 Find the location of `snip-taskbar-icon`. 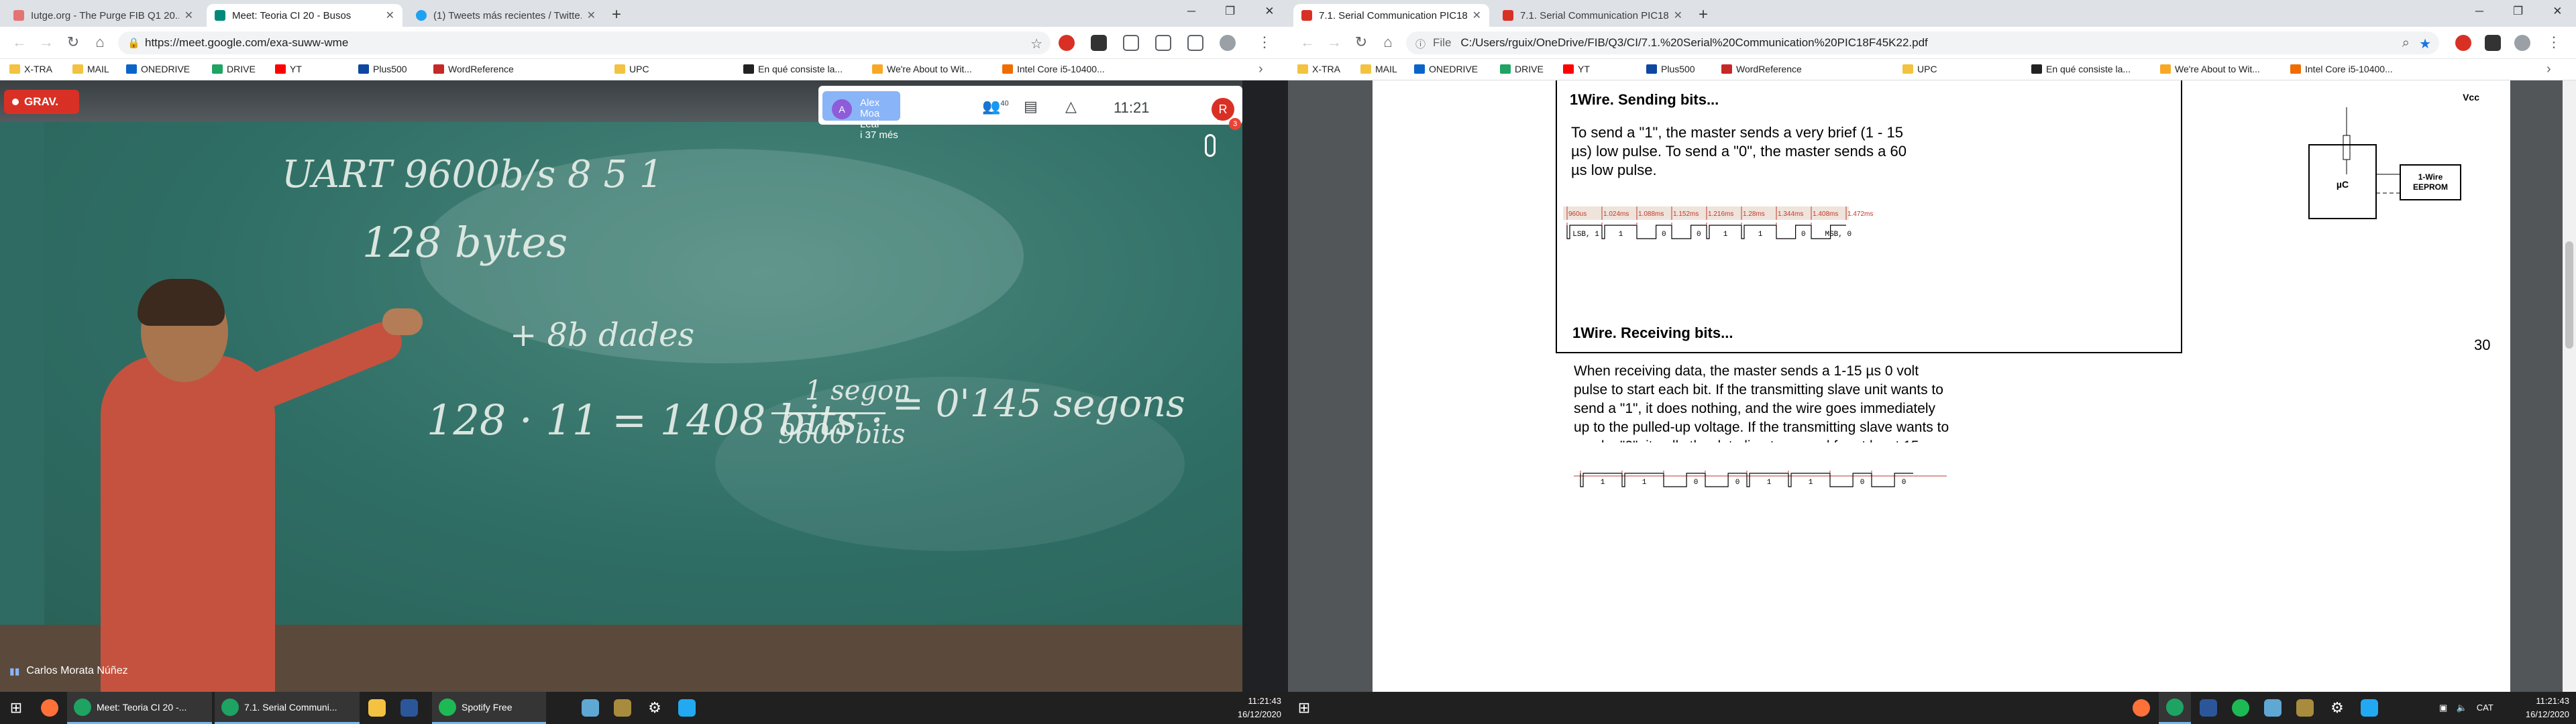

snip-taskbar-icon is located at coordinates (2273, 708).